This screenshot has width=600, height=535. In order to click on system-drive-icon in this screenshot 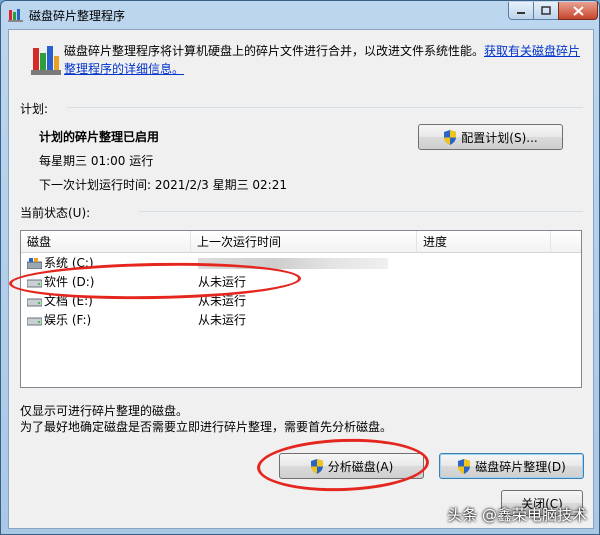, I will do `click(34, 263)`.